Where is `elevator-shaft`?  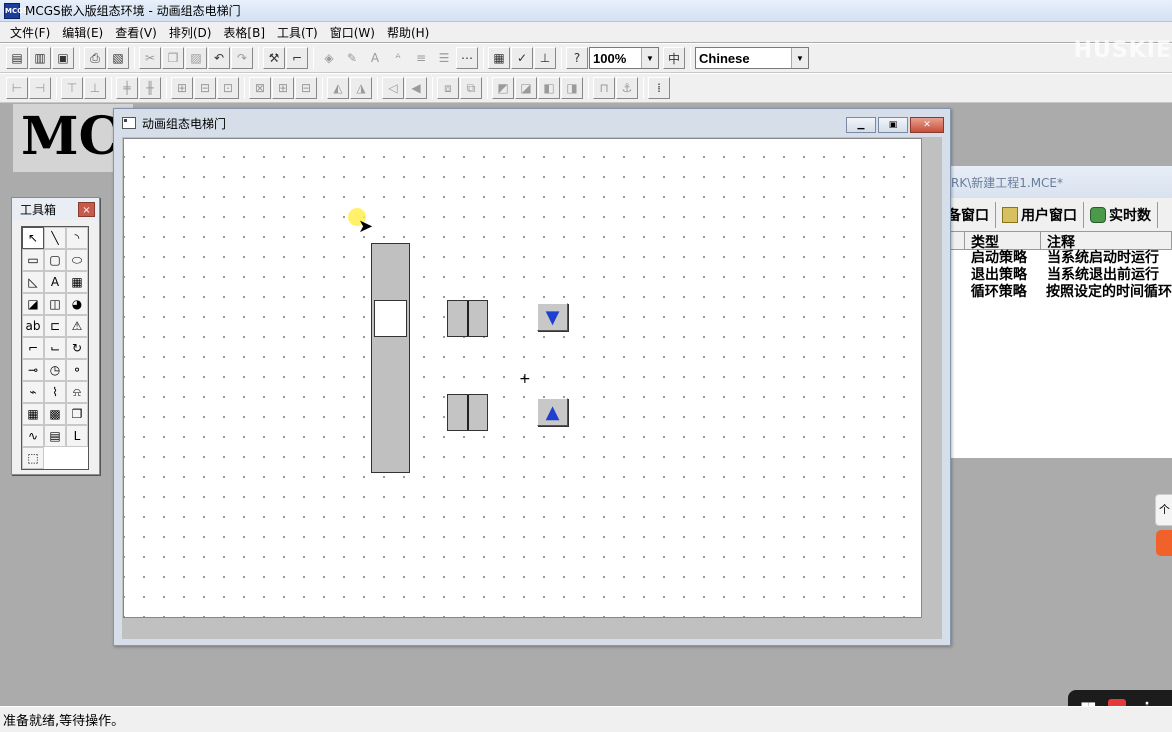 elevator-shaft is located at coordinates (390, 358).